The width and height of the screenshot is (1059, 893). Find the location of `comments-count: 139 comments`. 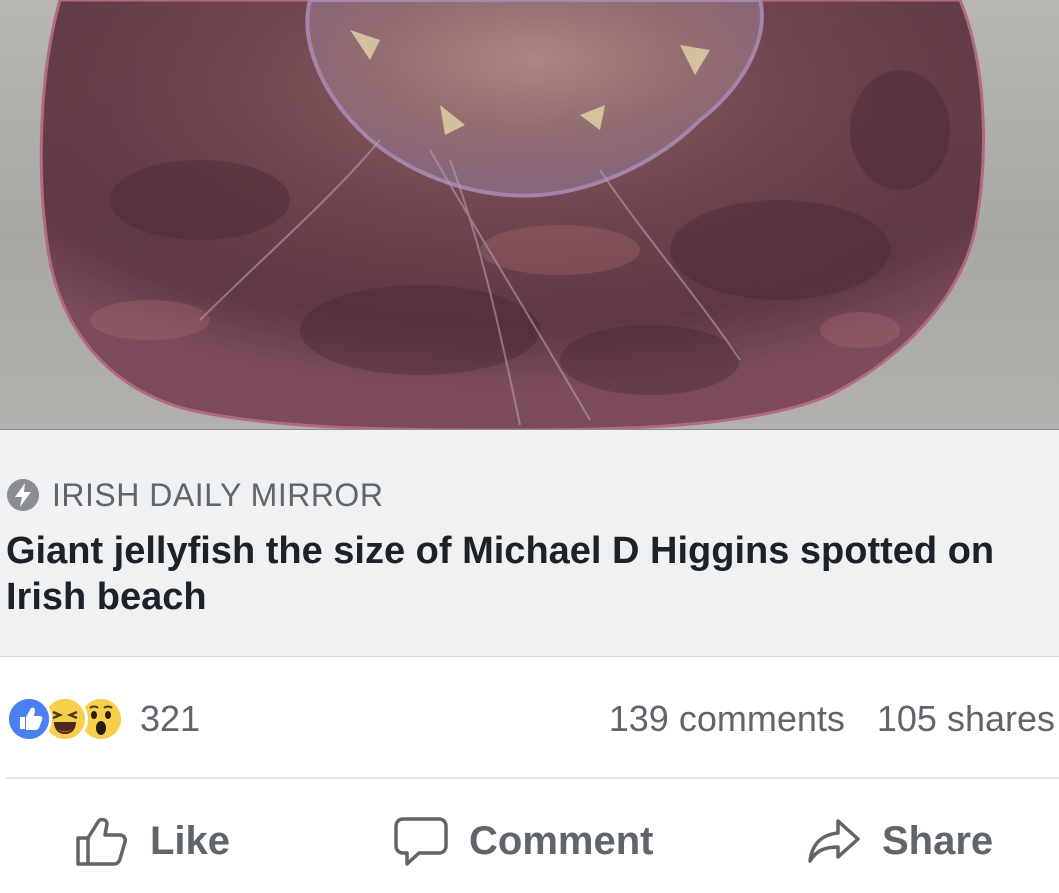

comments-count: 139 comments is located at coordinates (727, 719).